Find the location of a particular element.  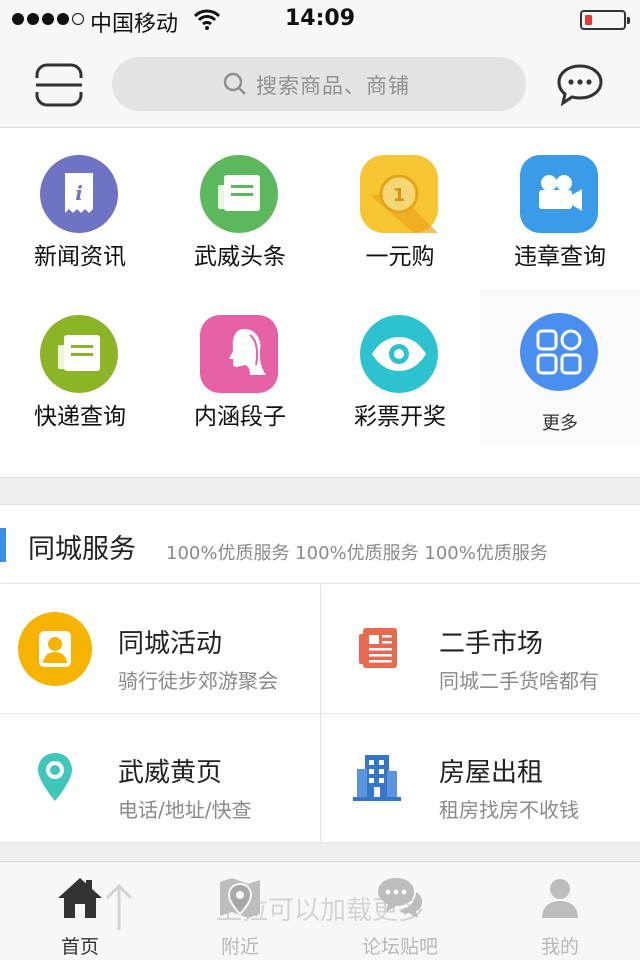

grid-label: 武威头条 is located at coordinates (240, 257).